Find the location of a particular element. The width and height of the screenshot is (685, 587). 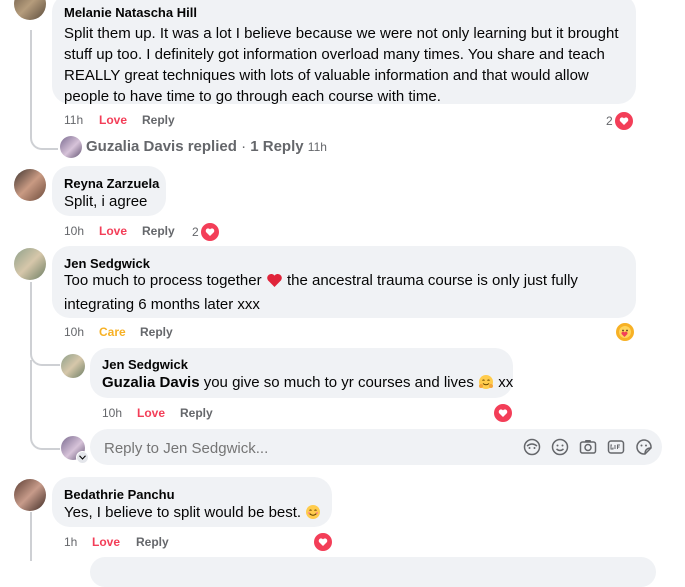

view-replies-link: Guzalia Davis replied · 1 Reply 11h is located at coordinates (206, 147).